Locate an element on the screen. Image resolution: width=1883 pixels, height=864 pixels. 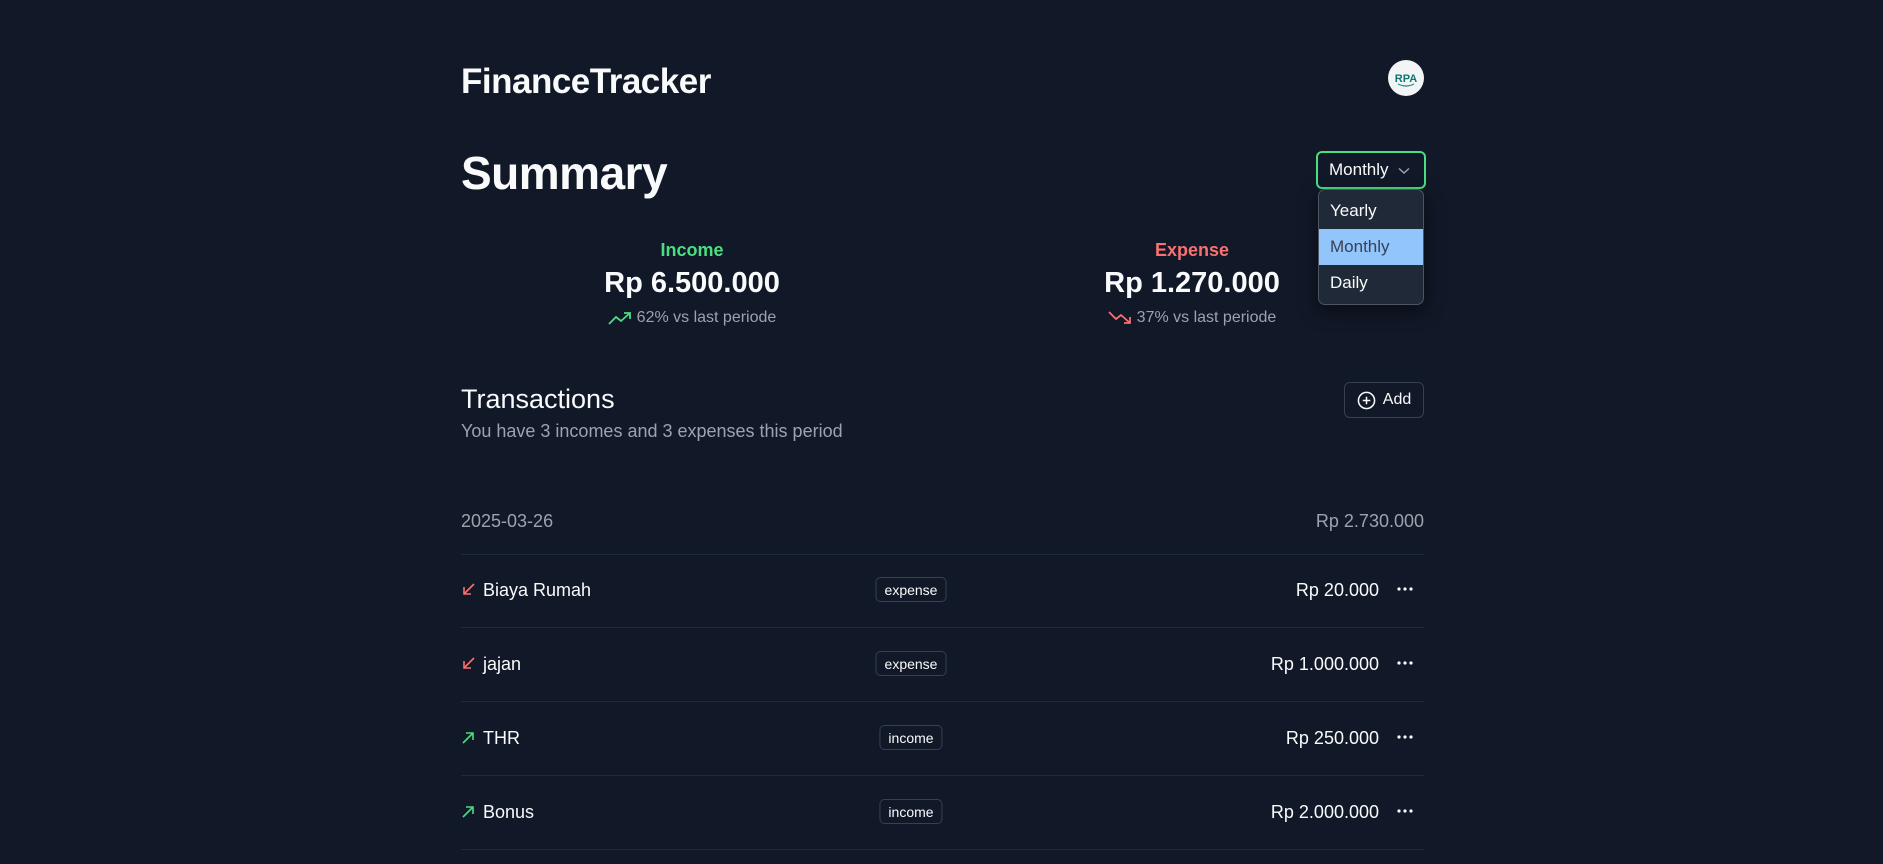
add-button-label: Add is located at coordinates (1397, 399).